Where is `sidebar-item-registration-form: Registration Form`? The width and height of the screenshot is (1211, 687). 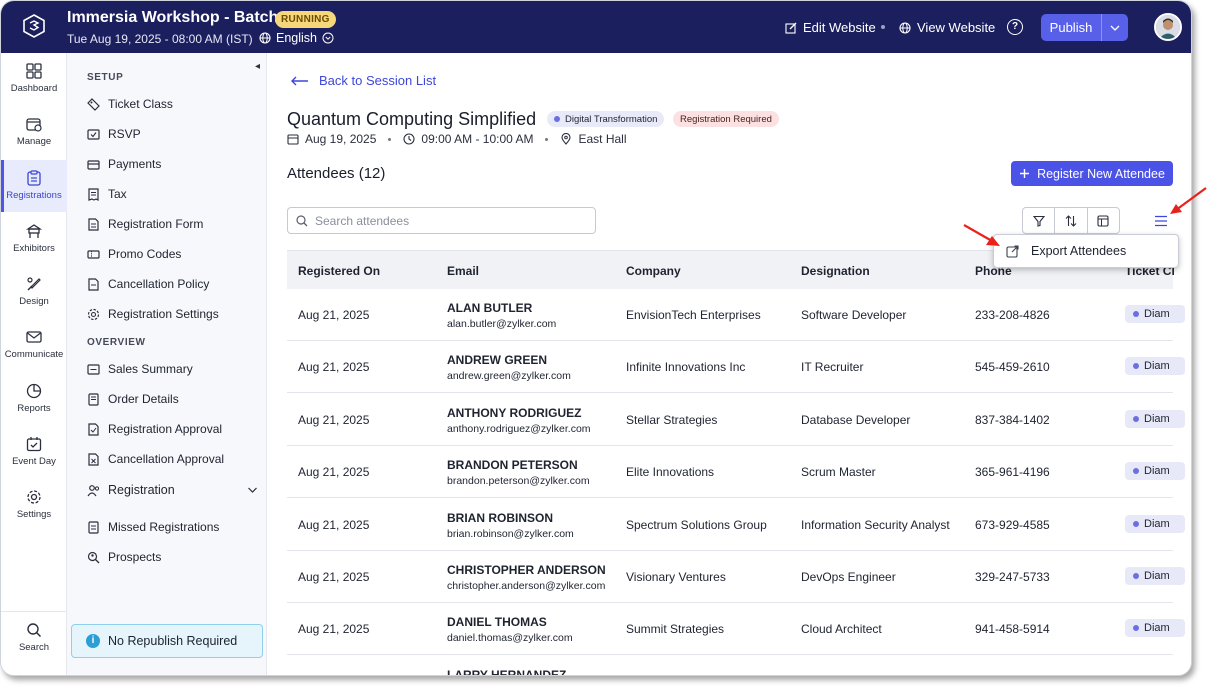 sidebar-item-registration-form: Registration Form is located at coordinates (169, 224).